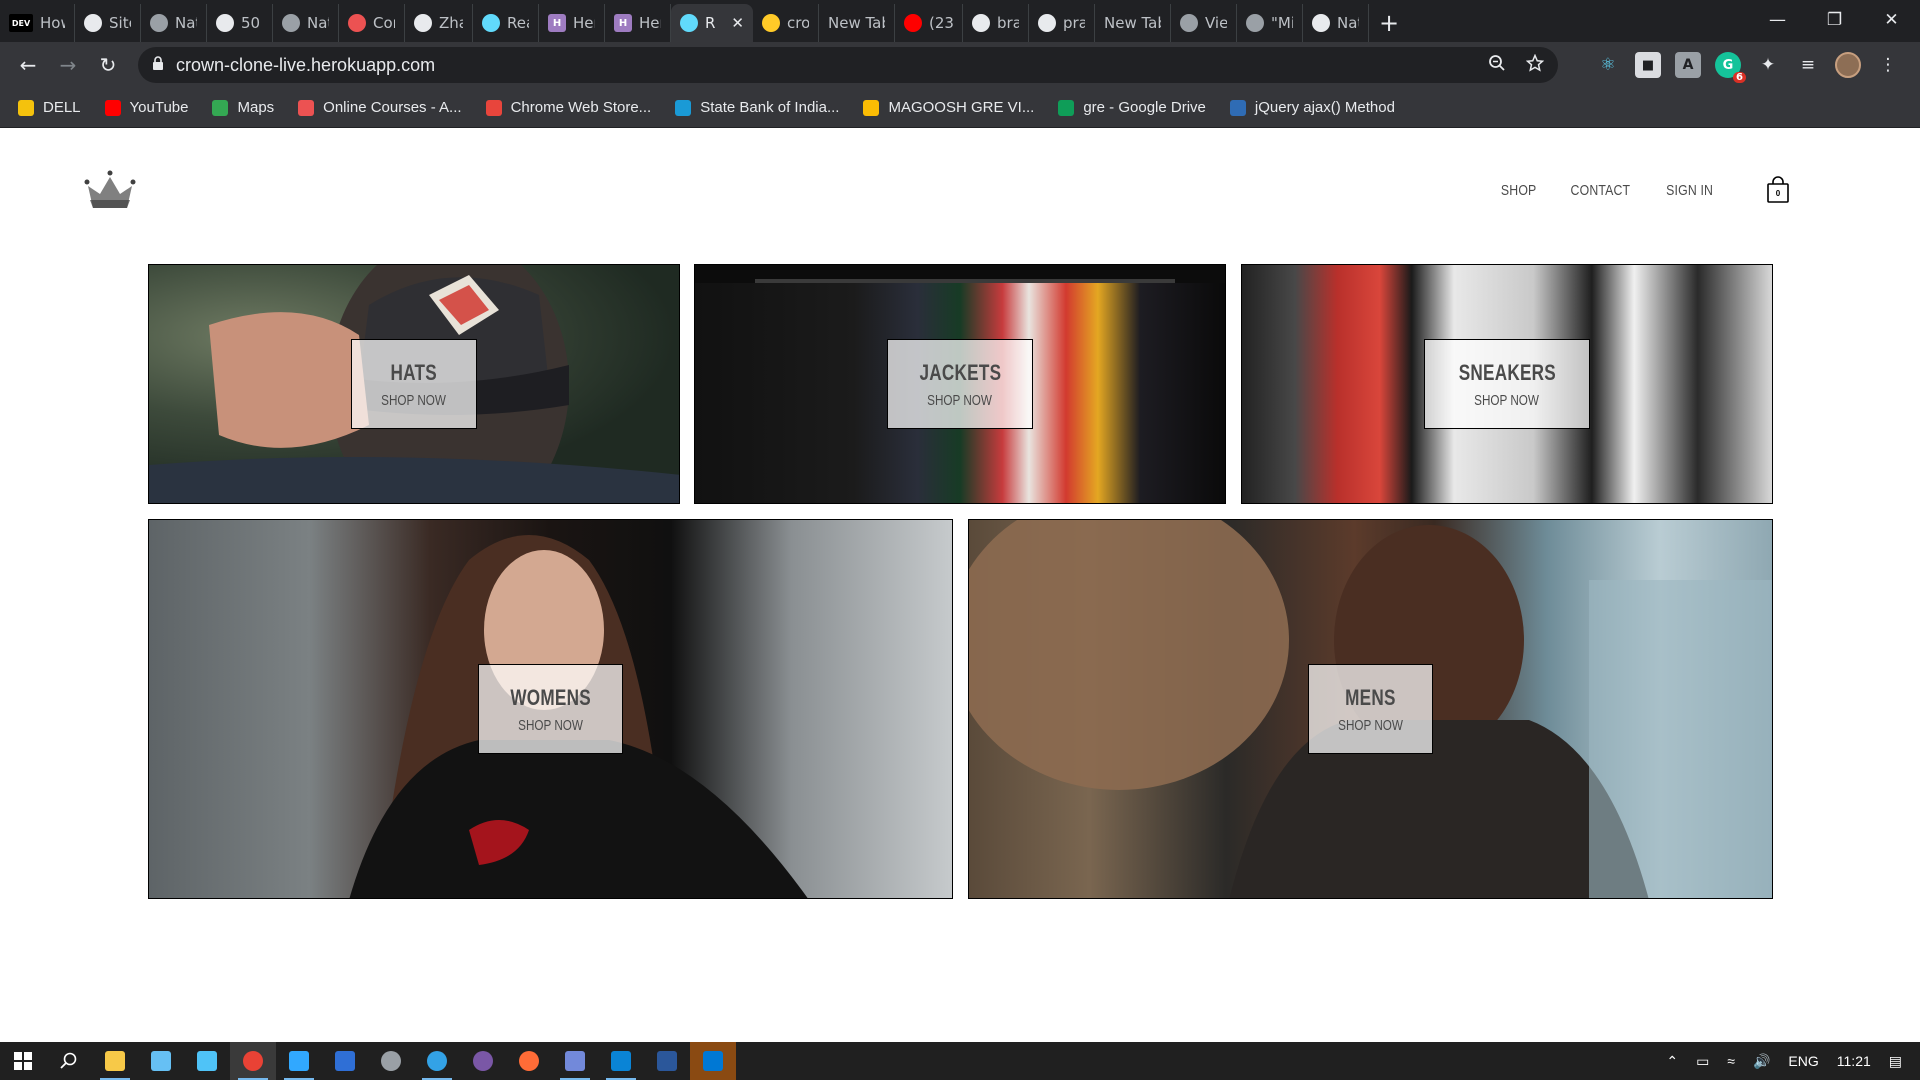  What do you see at coordinates (1808, 65) in the screenshot?
I see `reading-list-icon: ≡` at bounding box center [1808, 65].